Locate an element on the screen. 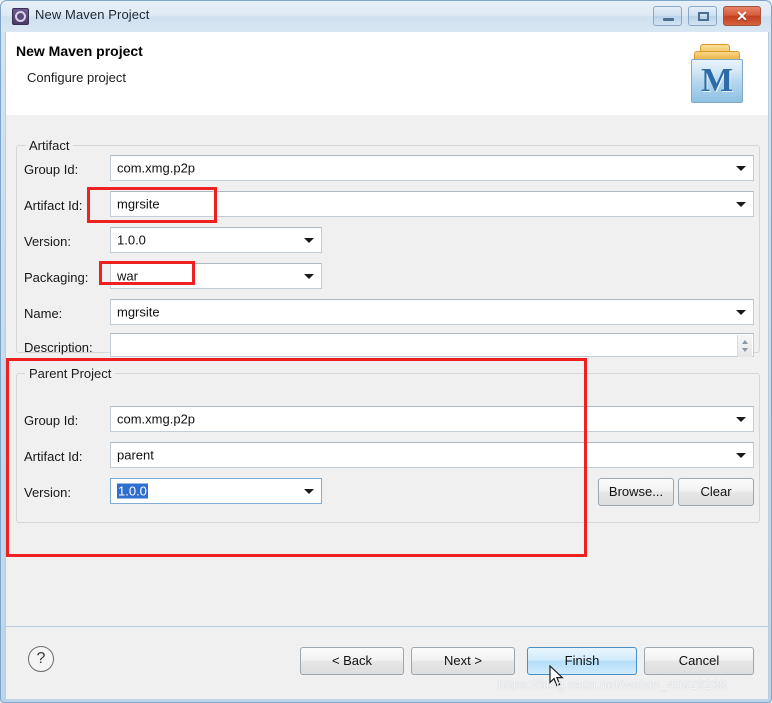 The height and width of the screenshot is (703, 772). artifact-packaging-combo: war is located at coordinates (216, 276).